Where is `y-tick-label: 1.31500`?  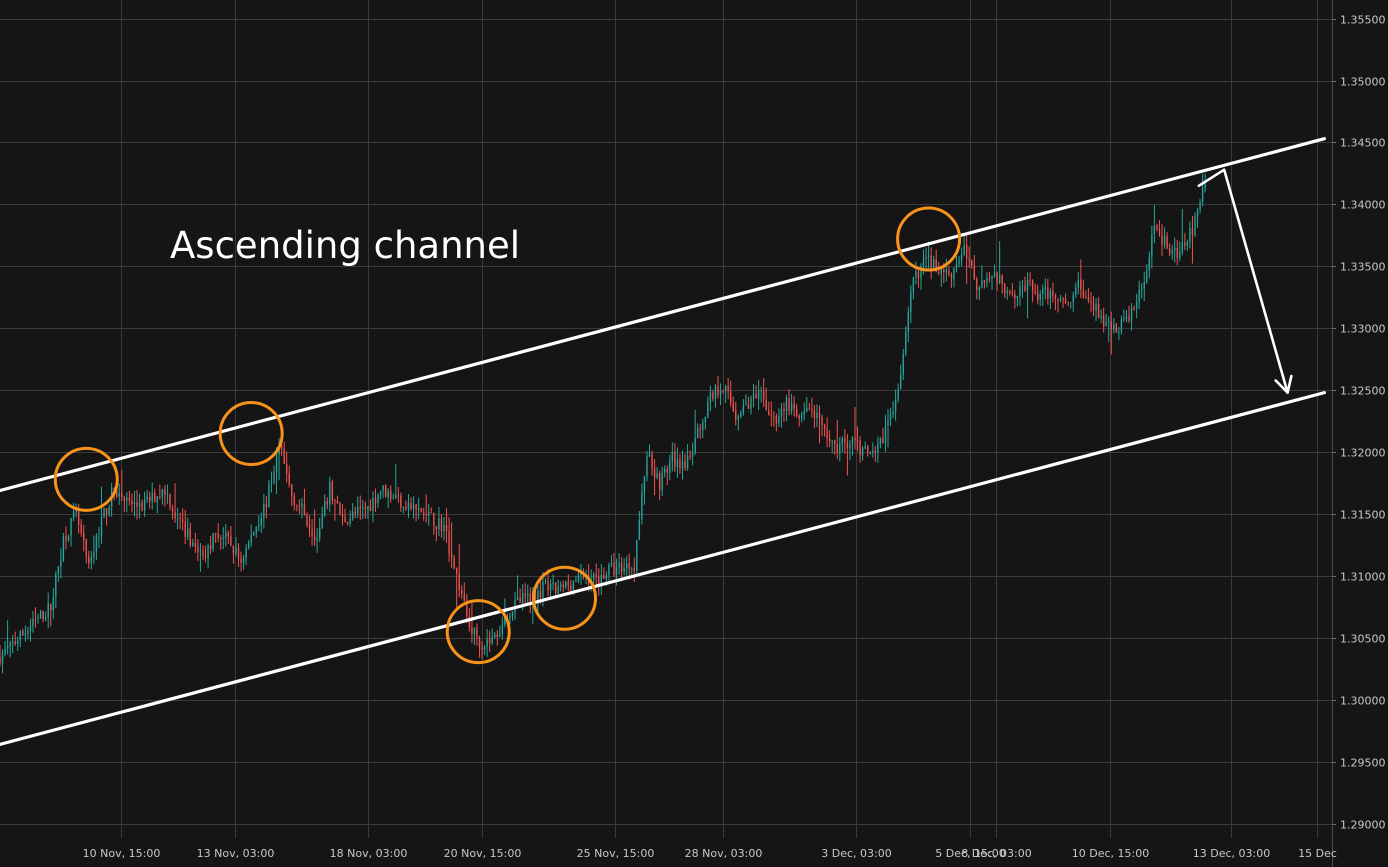
y-tick-label: 1.31500 is located at coordinates (1363, 515).